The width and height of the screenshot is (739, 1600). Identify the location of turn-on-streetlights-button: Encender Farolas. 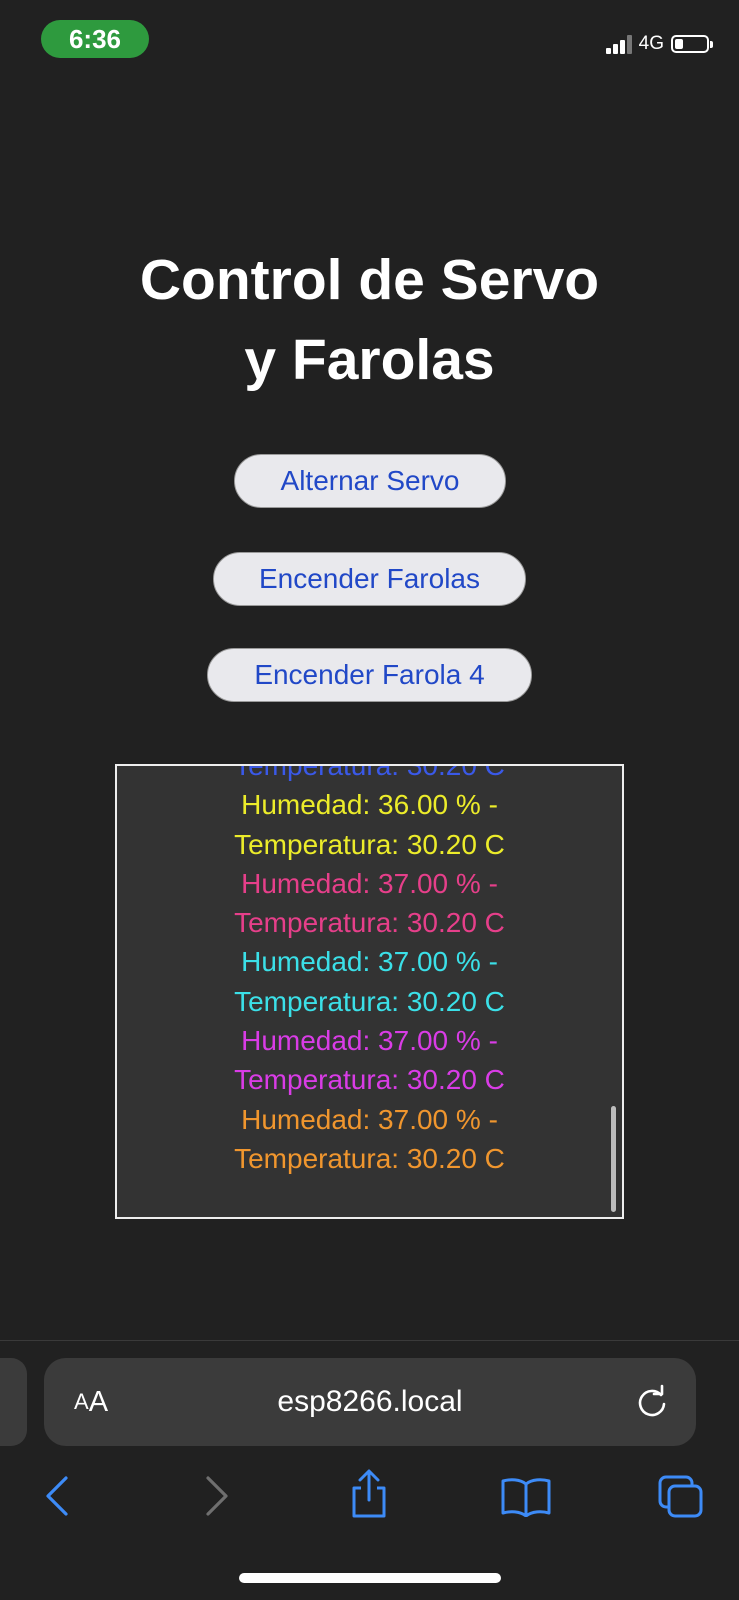
(369, 579).